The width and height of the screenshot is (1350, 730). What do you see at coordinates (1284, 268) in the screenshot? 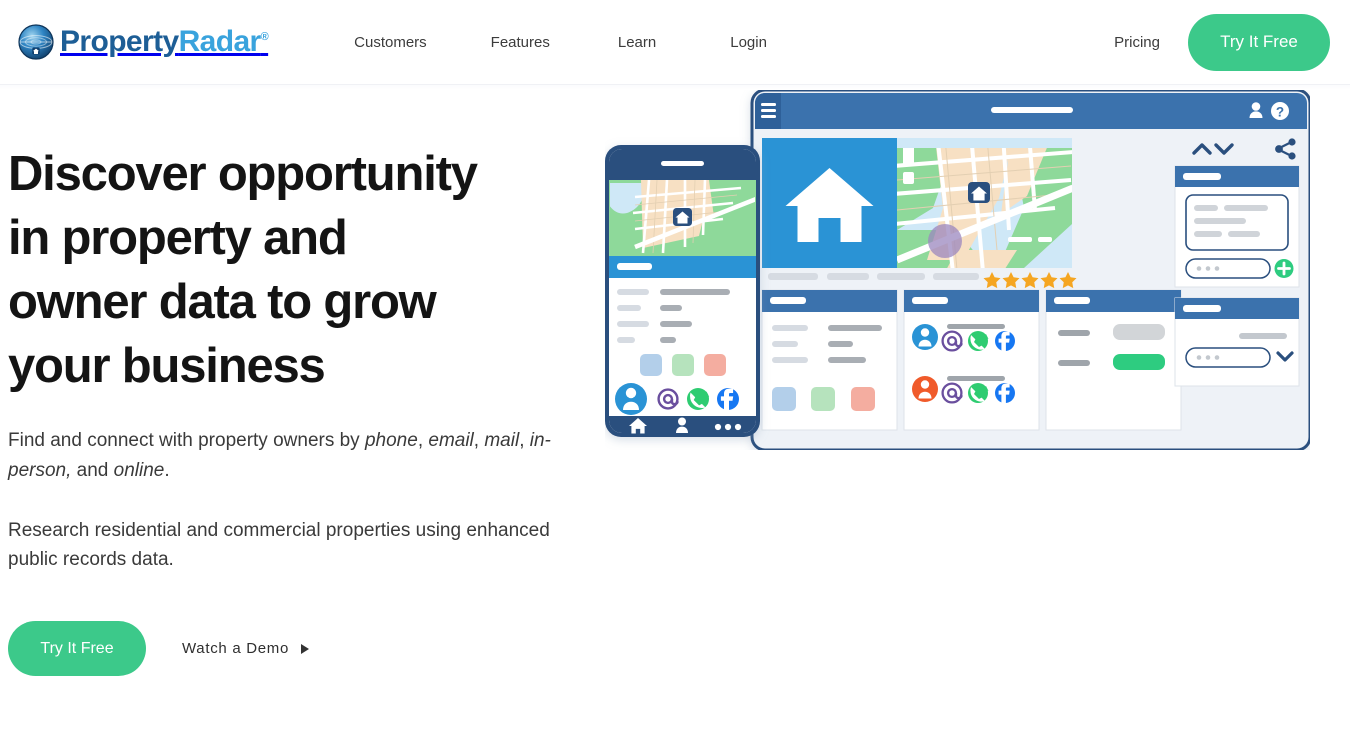
I see `plus-circle-icon` at bounding box center [1284, 268].